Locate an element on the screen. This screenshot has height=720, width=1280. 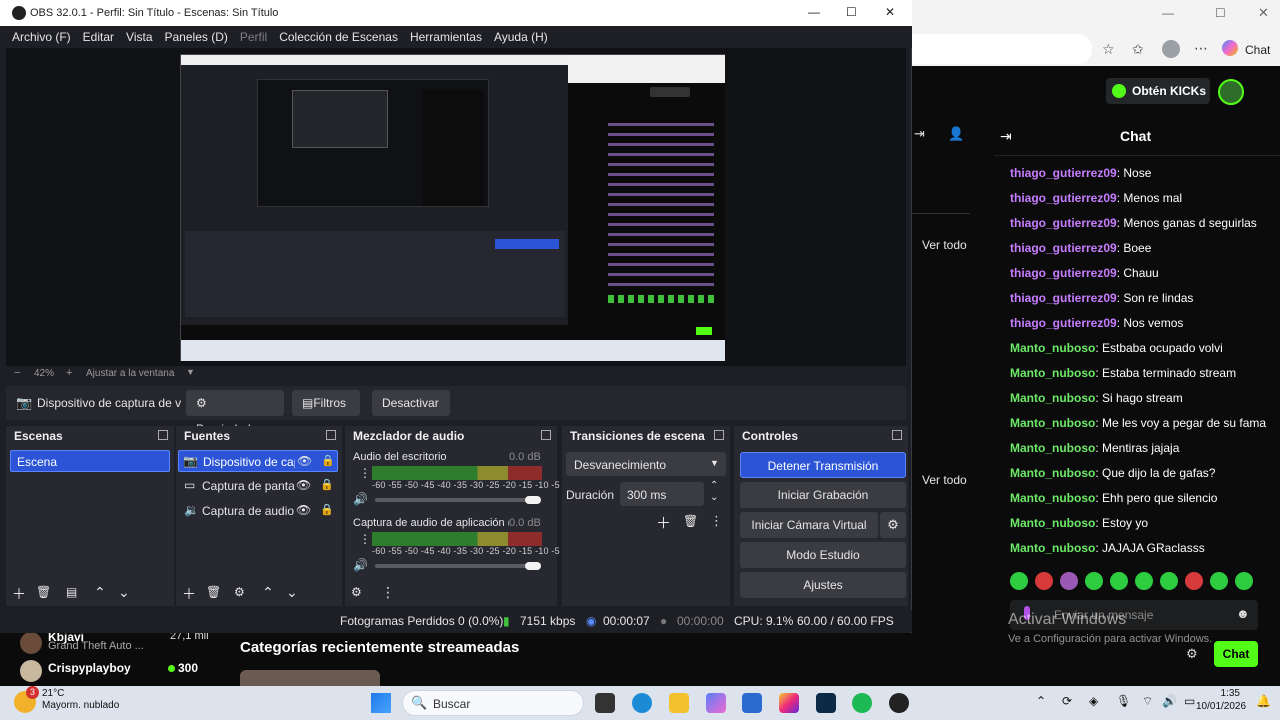
chevron-down-icon: ▼ is located at coordinates (190, 372).